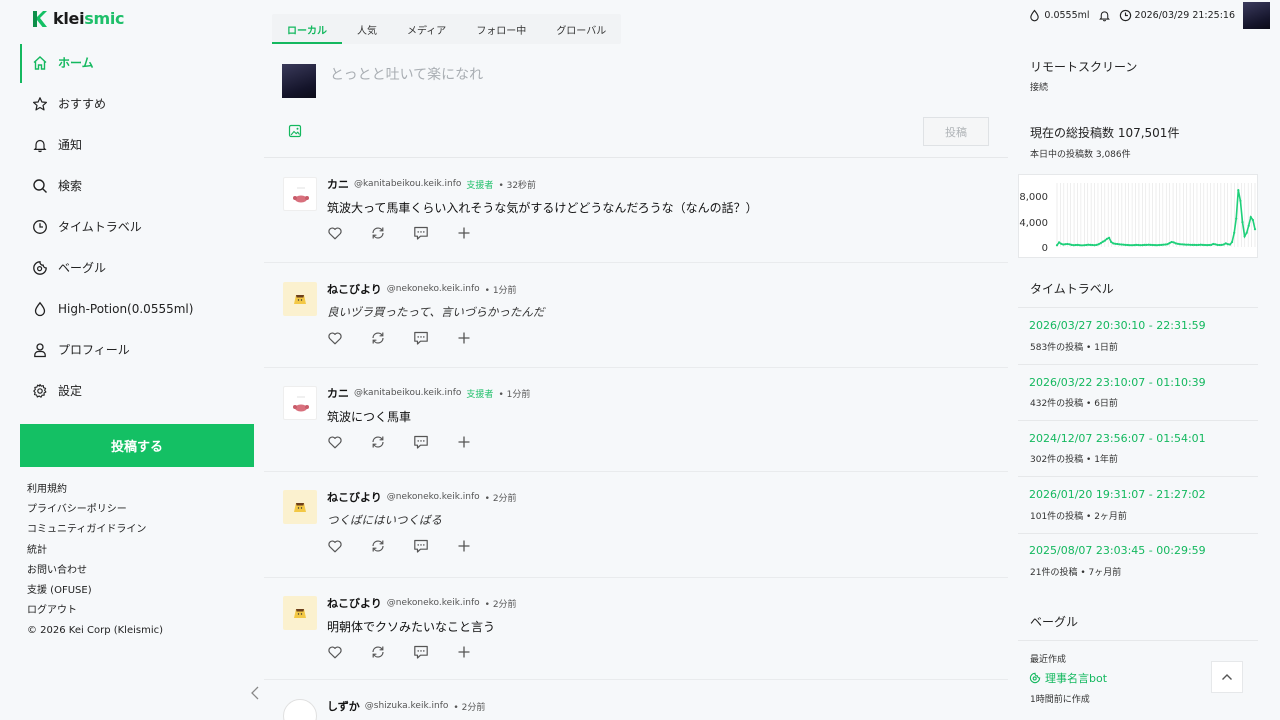 The height and width of the screenshot is (720, 1280). I want to click on author-handle: @shizuka.keik.info, so click(407, 706).